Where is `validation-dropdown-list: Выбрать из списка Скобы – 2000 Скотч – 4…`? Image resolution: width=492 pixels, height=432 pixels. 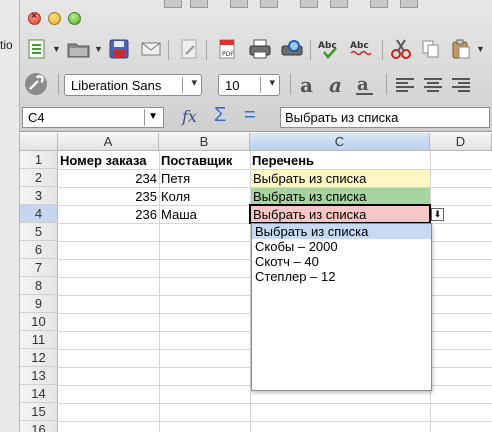
validation-dropdown-list: Выбрать из списка Скобы – 2000 Скотч – 4… is located at coordinates (341, 307).